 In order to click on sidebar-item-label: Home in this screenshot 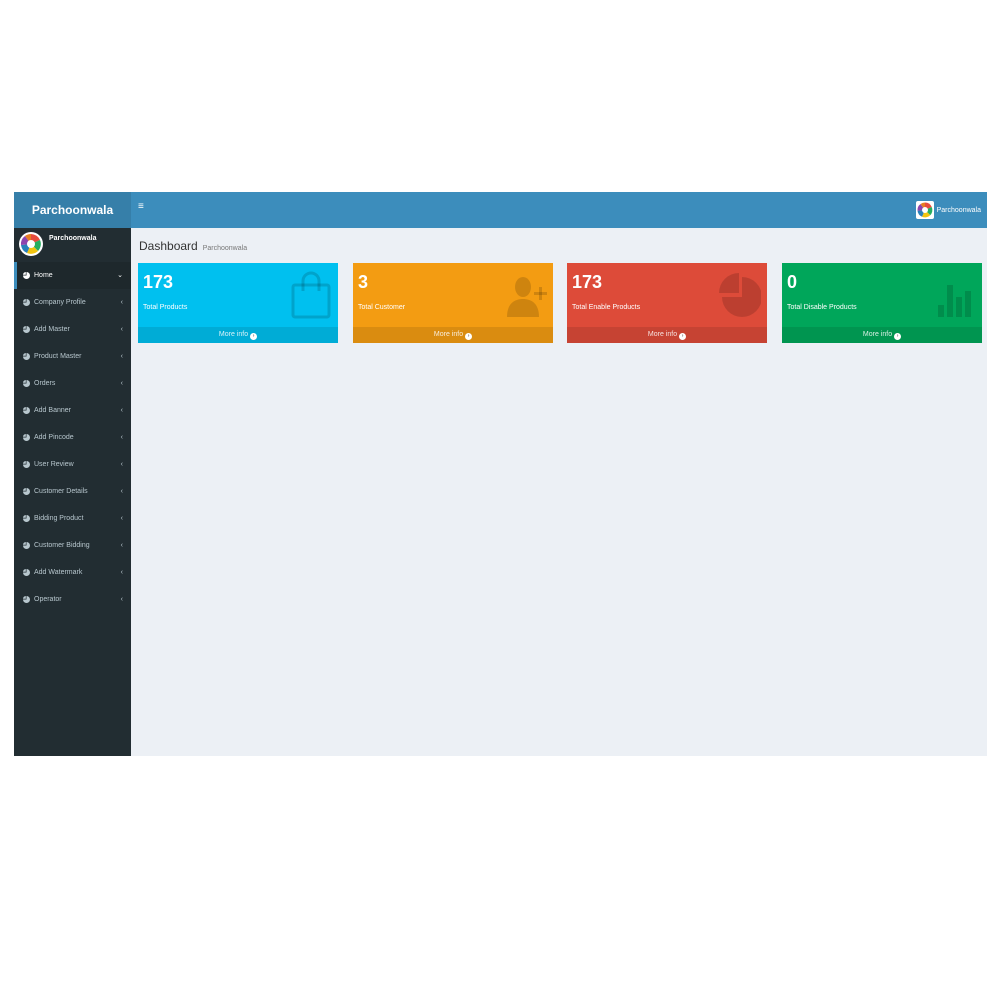, I will do `click(43, 275)`.